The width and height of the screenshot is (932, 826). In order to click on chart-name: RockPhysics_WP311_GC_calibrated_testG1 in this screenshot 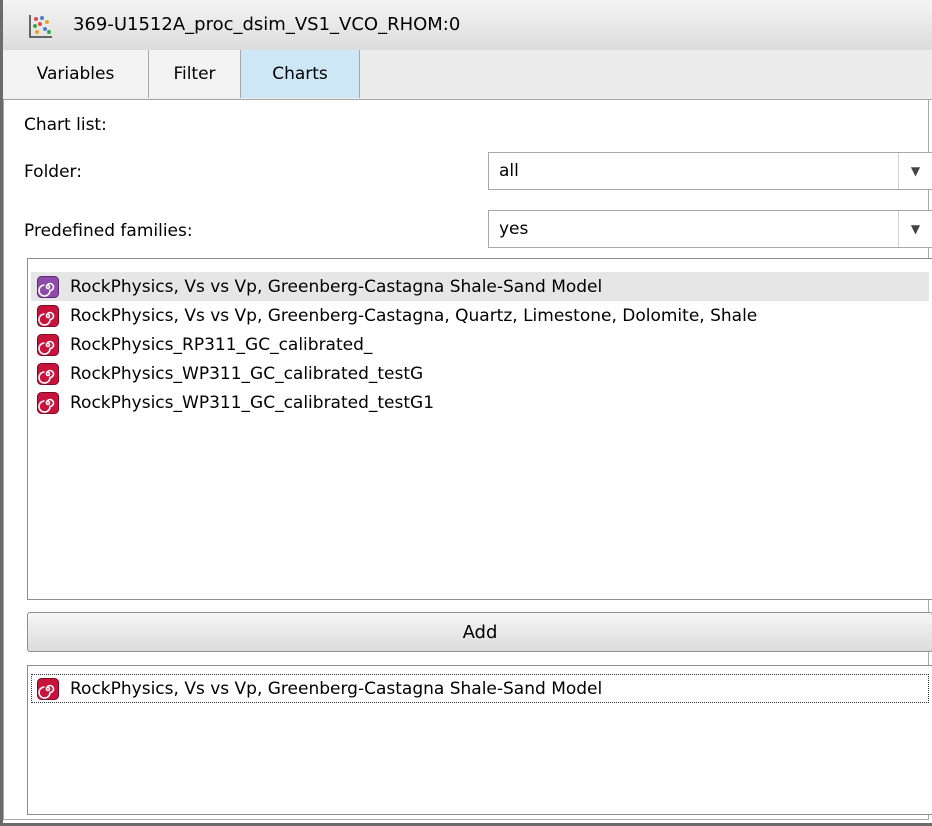, I will do `click(252, 403)`.